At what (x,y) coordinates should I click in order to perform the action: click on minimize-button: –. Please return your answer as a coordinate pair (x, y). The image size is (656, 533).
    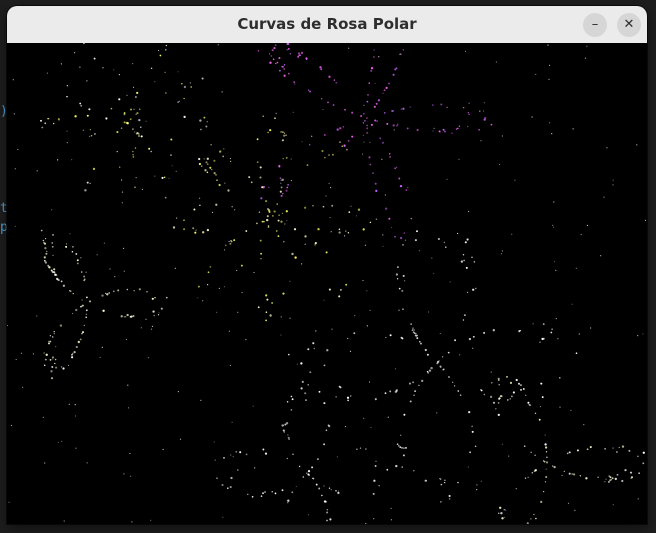
    Looking at the image, I should click on (595, 25).